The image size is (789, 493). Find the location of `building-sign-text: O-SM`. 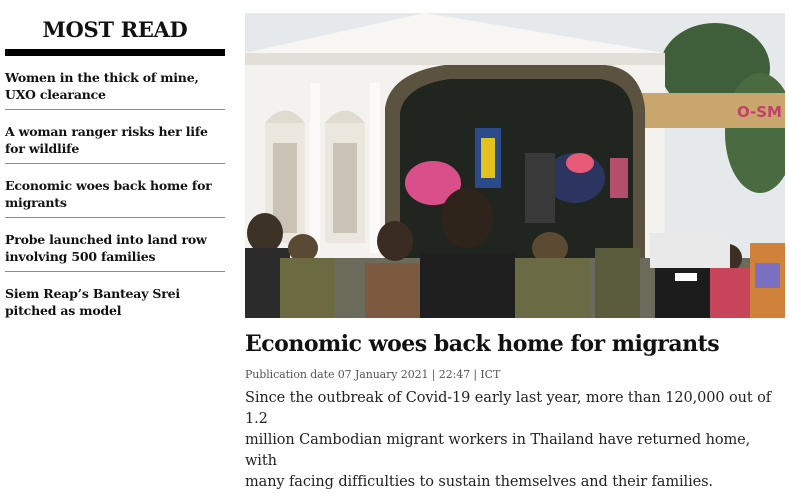

building-sign-text: O-SM is located at coordinates (759, 112).